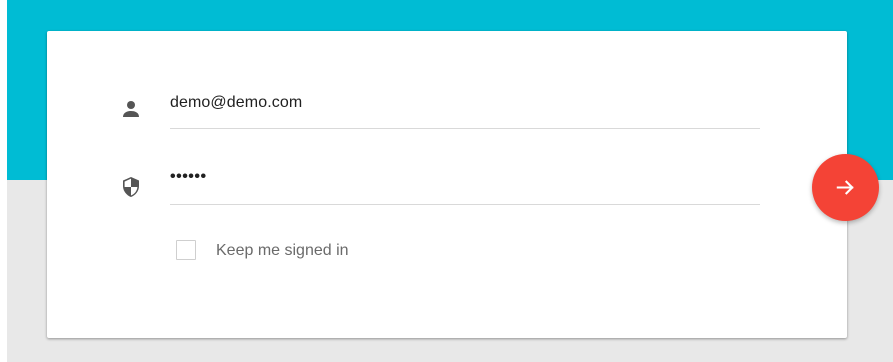 The height and width of the screenshot is (362, 893). I want to click on password-row: ••••••, so click(447, 185).